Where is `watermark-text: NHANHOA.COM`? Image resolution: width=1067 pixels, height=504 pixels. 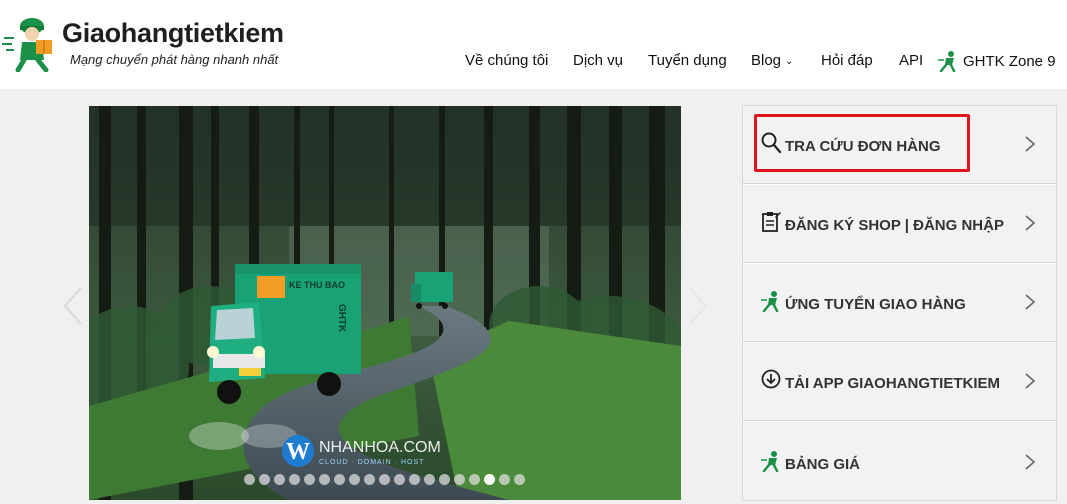 watermark-text: NHANHOA.COM is located at coordinates (380, 447).